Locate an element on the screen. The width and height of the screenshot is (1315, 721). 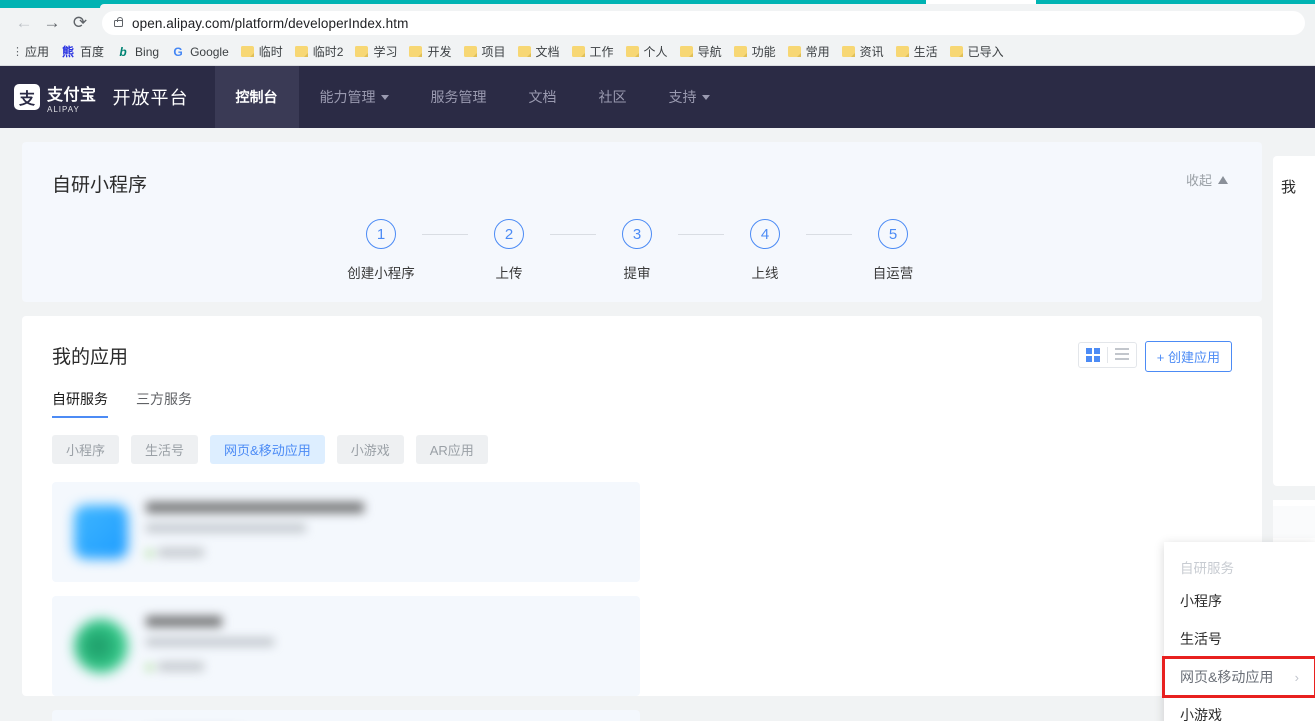
nav-label: 支持 is located at coordinates (682, 97).